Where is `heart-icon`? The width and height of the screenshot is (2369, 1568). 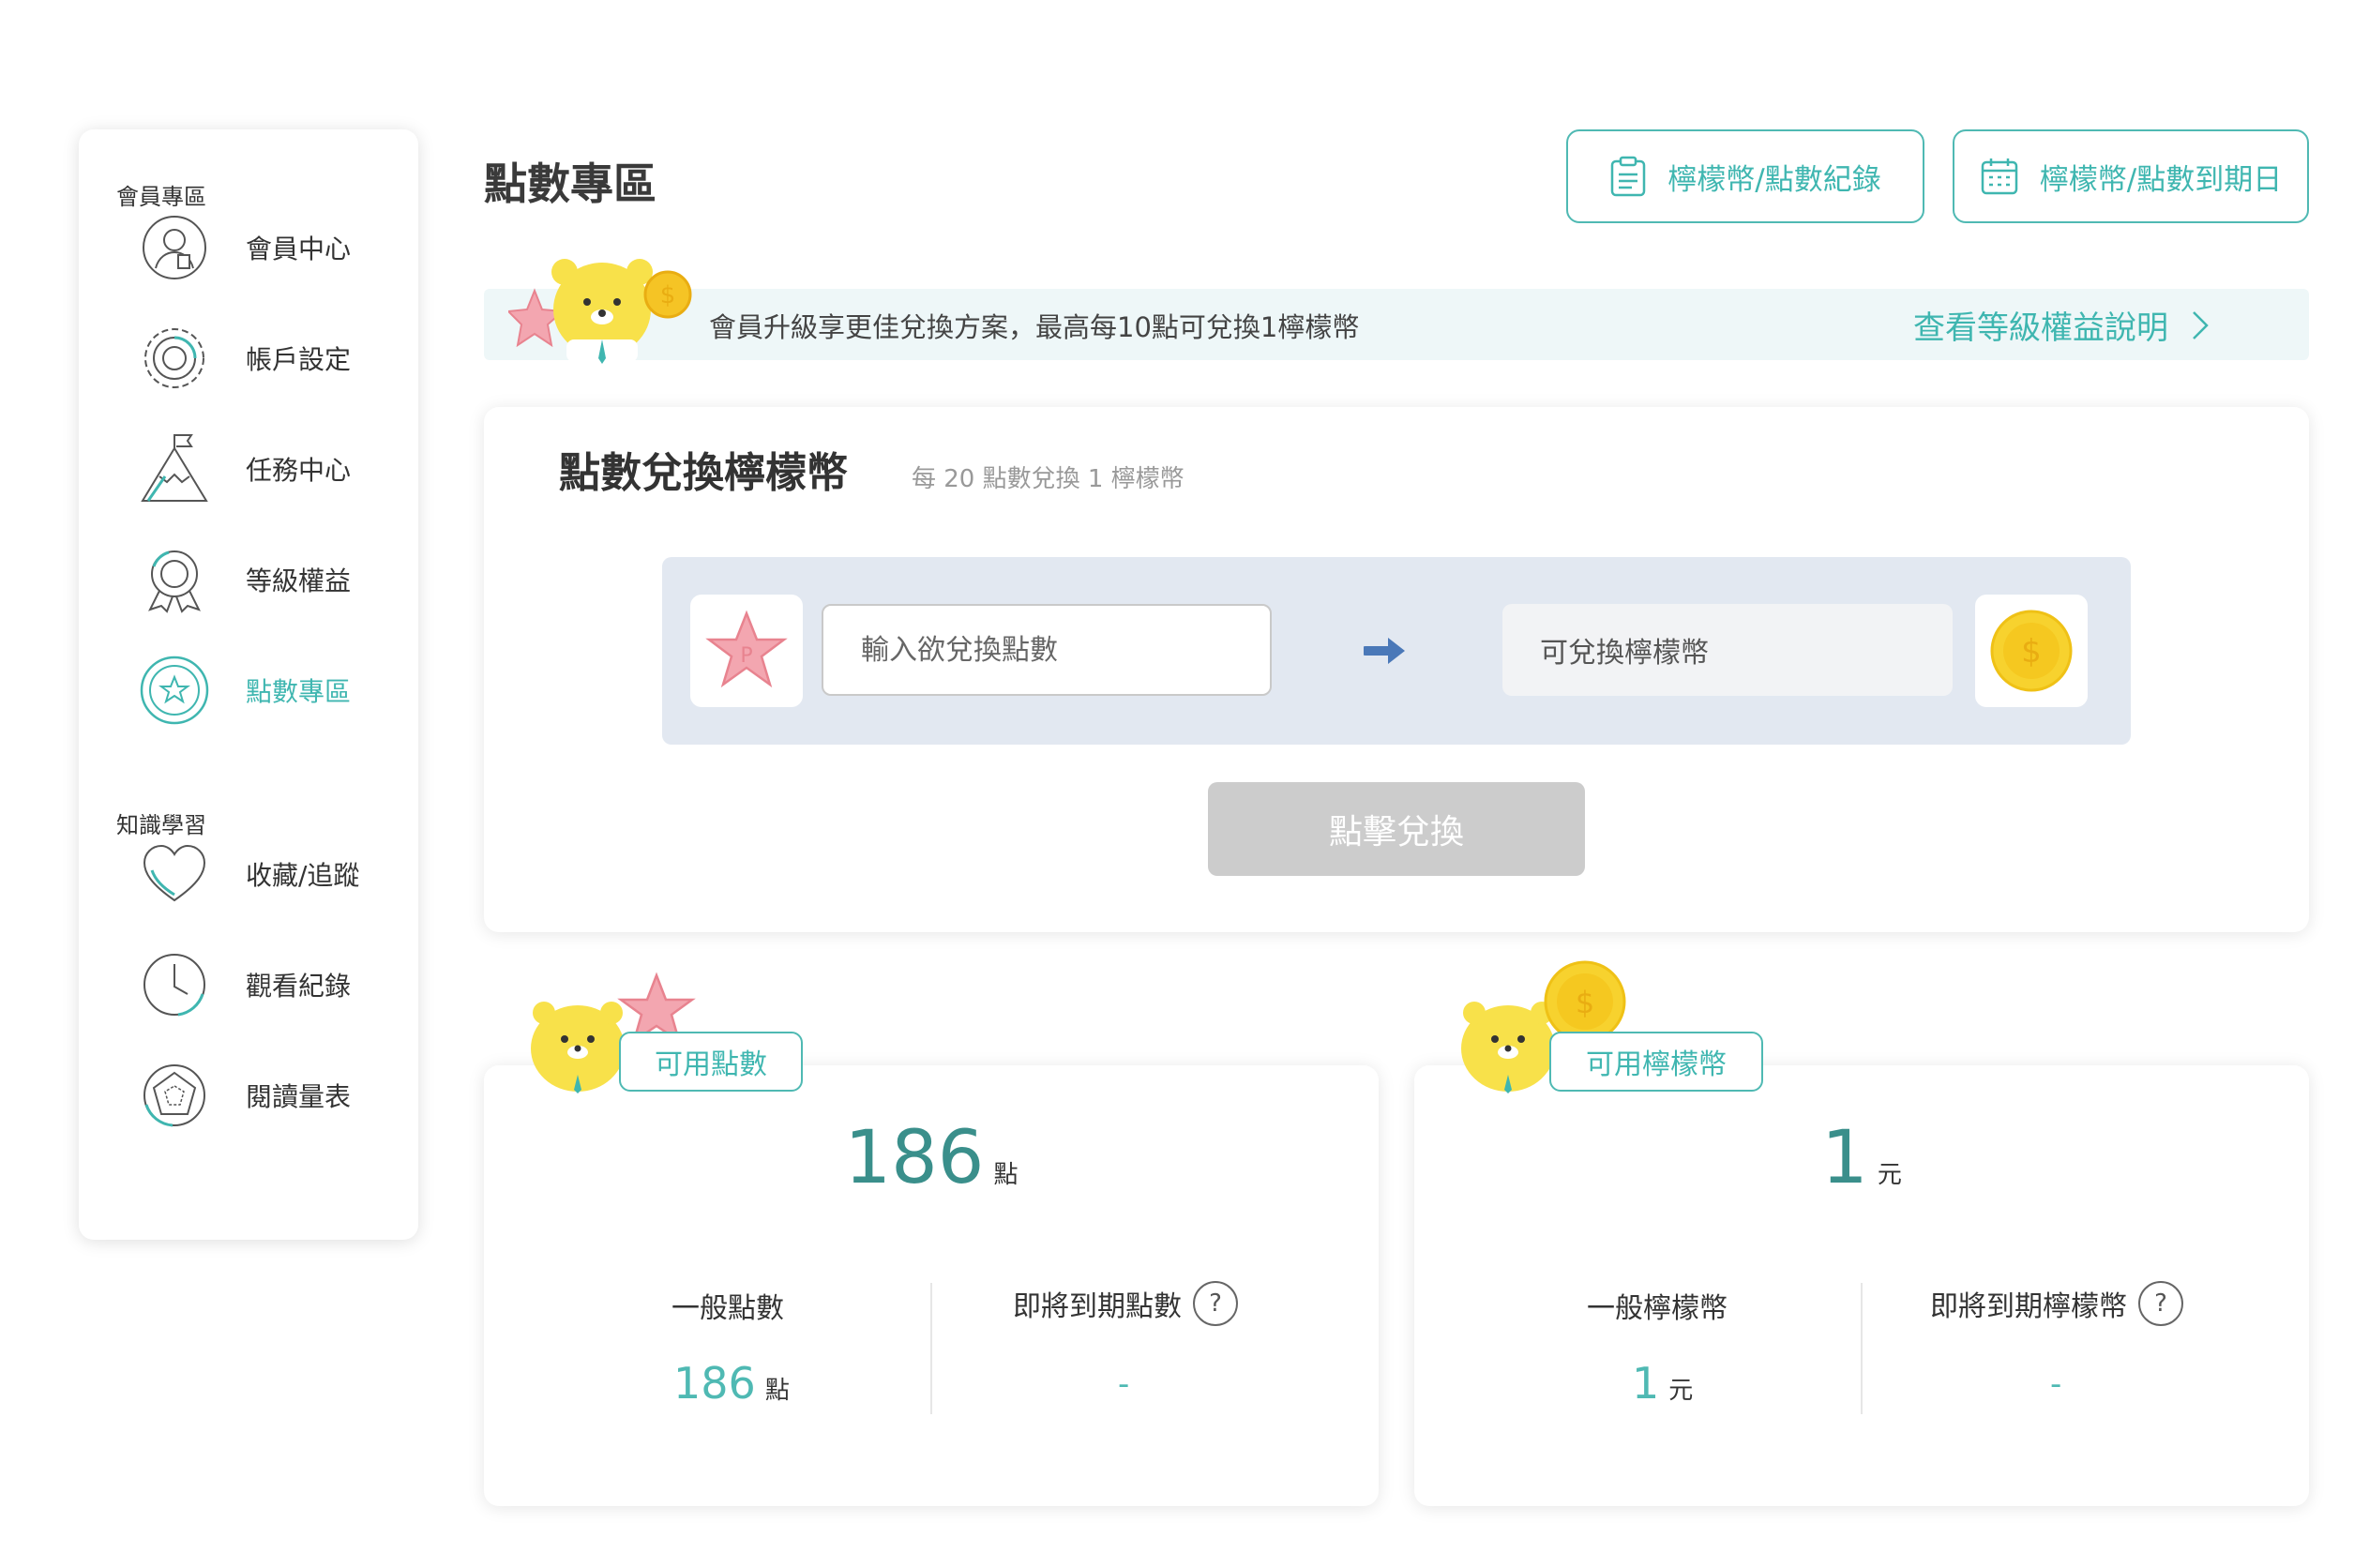 heart-icon is located at coordinates (174, 874).